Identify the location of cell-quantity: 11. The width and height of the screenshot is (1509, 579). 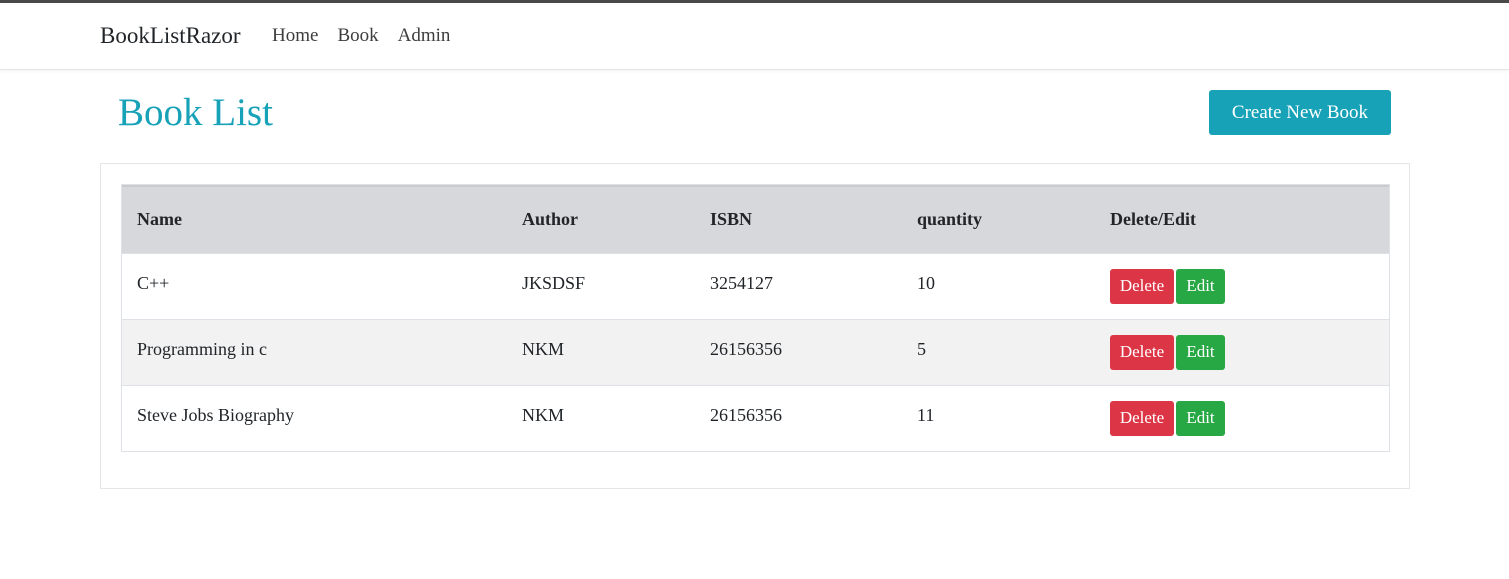
(998, 417).